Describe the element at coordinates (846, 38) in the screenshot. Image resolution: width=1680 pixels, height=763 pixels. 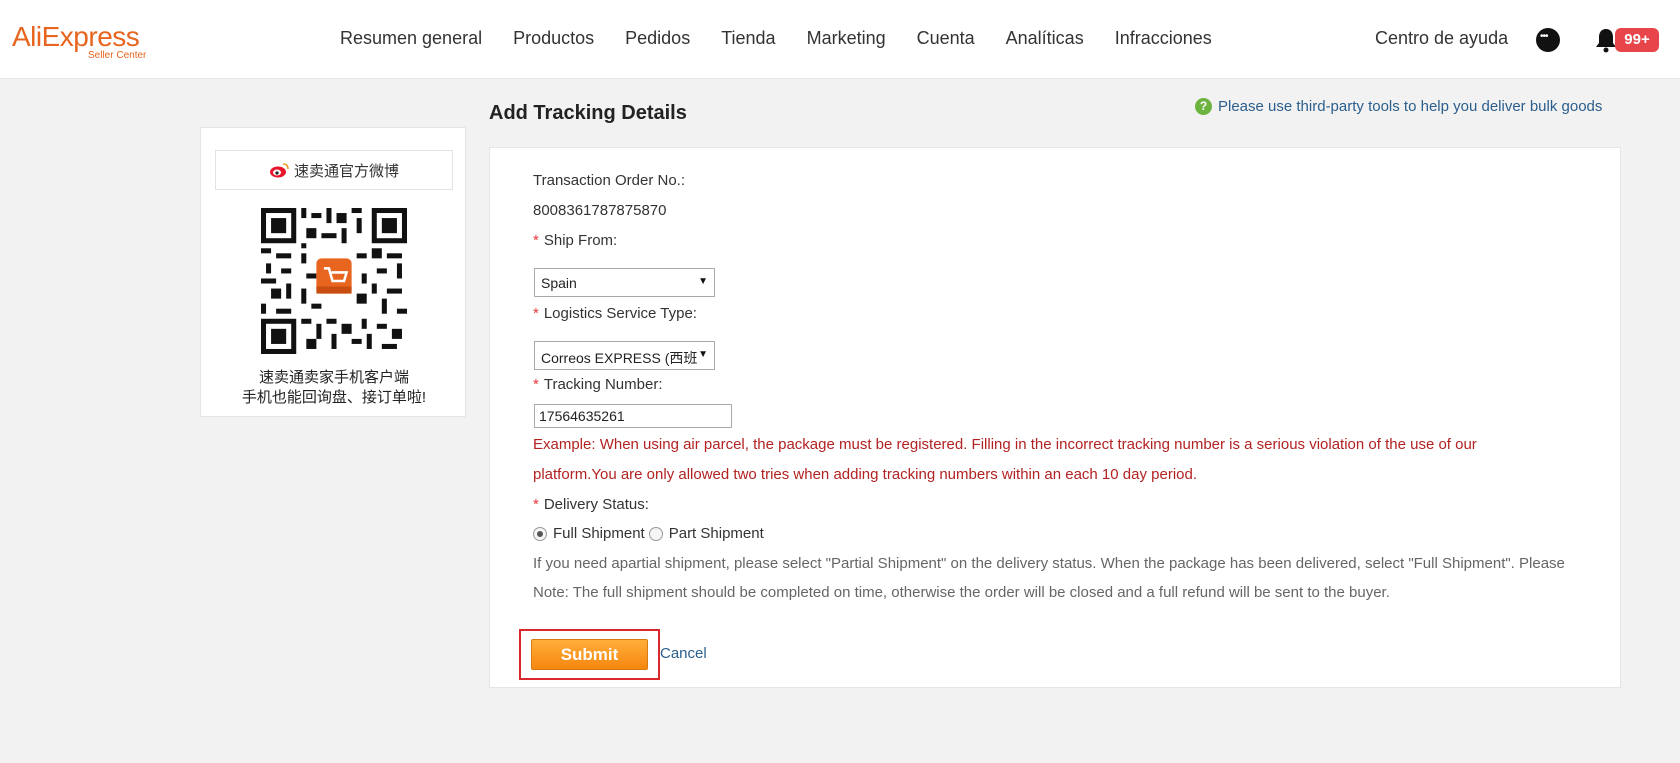
I see `nav-item-marketing: Marketing` at that location.